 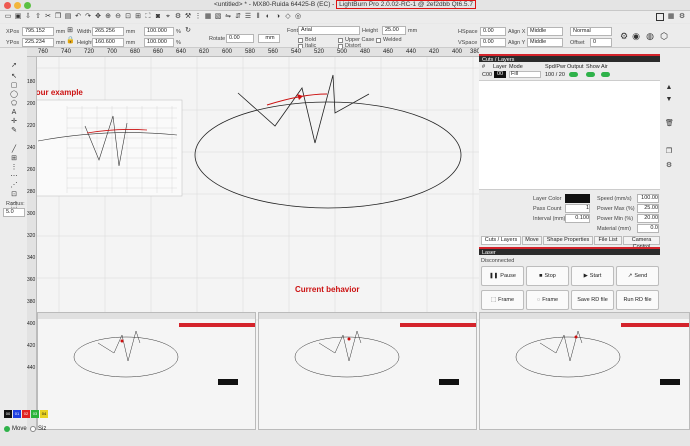 I want to click on save-rd-button: Save RD file, so click(x=592, y=300).